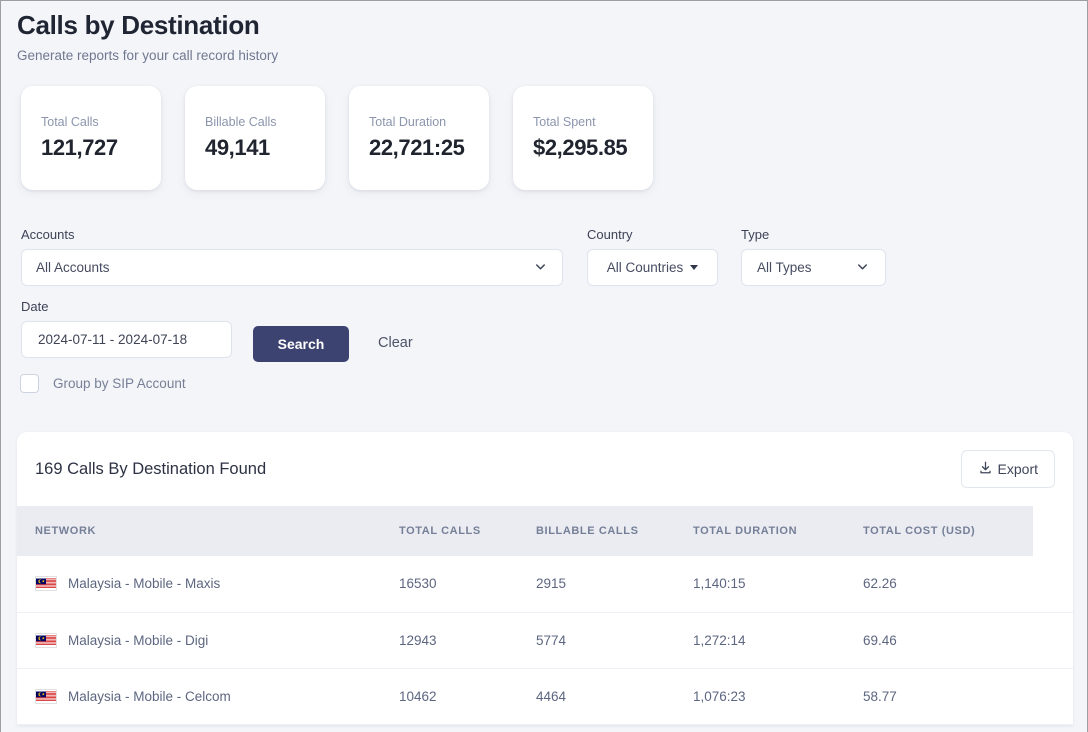 Image resolution: width=1088 pixels, height=732 pixels. I want to click on stat-label: Billable Calls, so click(241, 122).